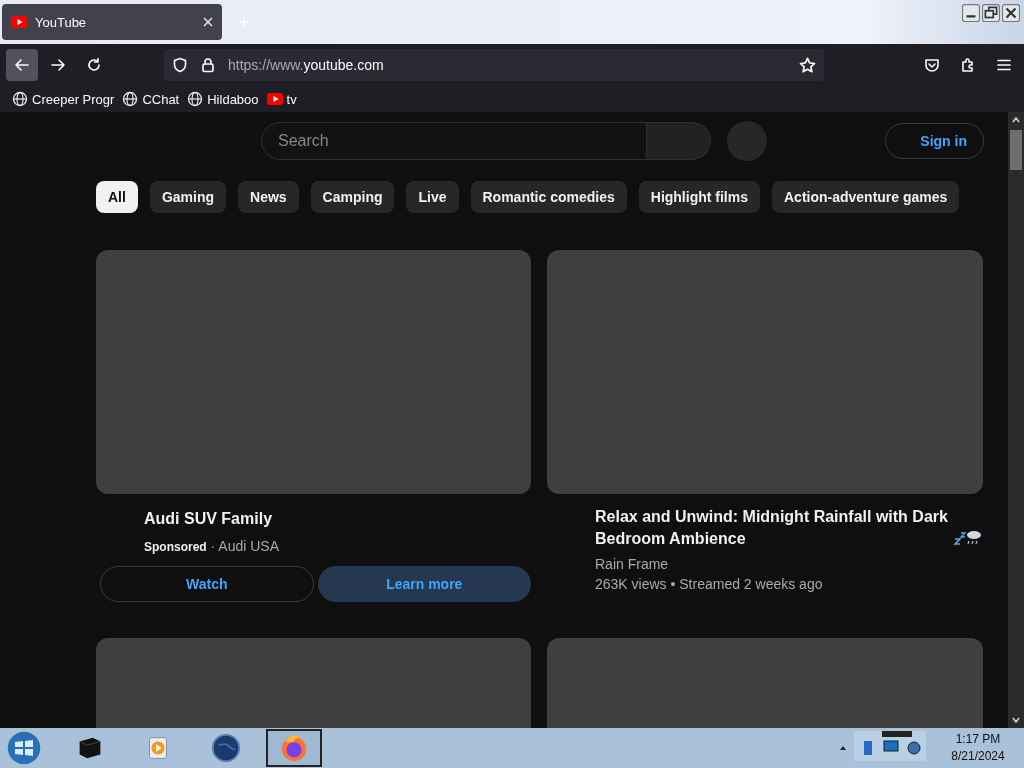  I want to click on pocket-icon, so click(932, 65).